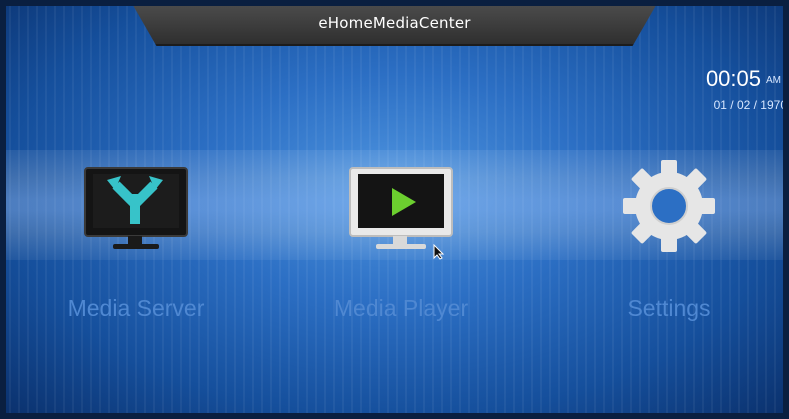 The height and width of the screenshot is (419, 789). I want to click on title-bar: eHomeMediaCenter, so click(394, 23).